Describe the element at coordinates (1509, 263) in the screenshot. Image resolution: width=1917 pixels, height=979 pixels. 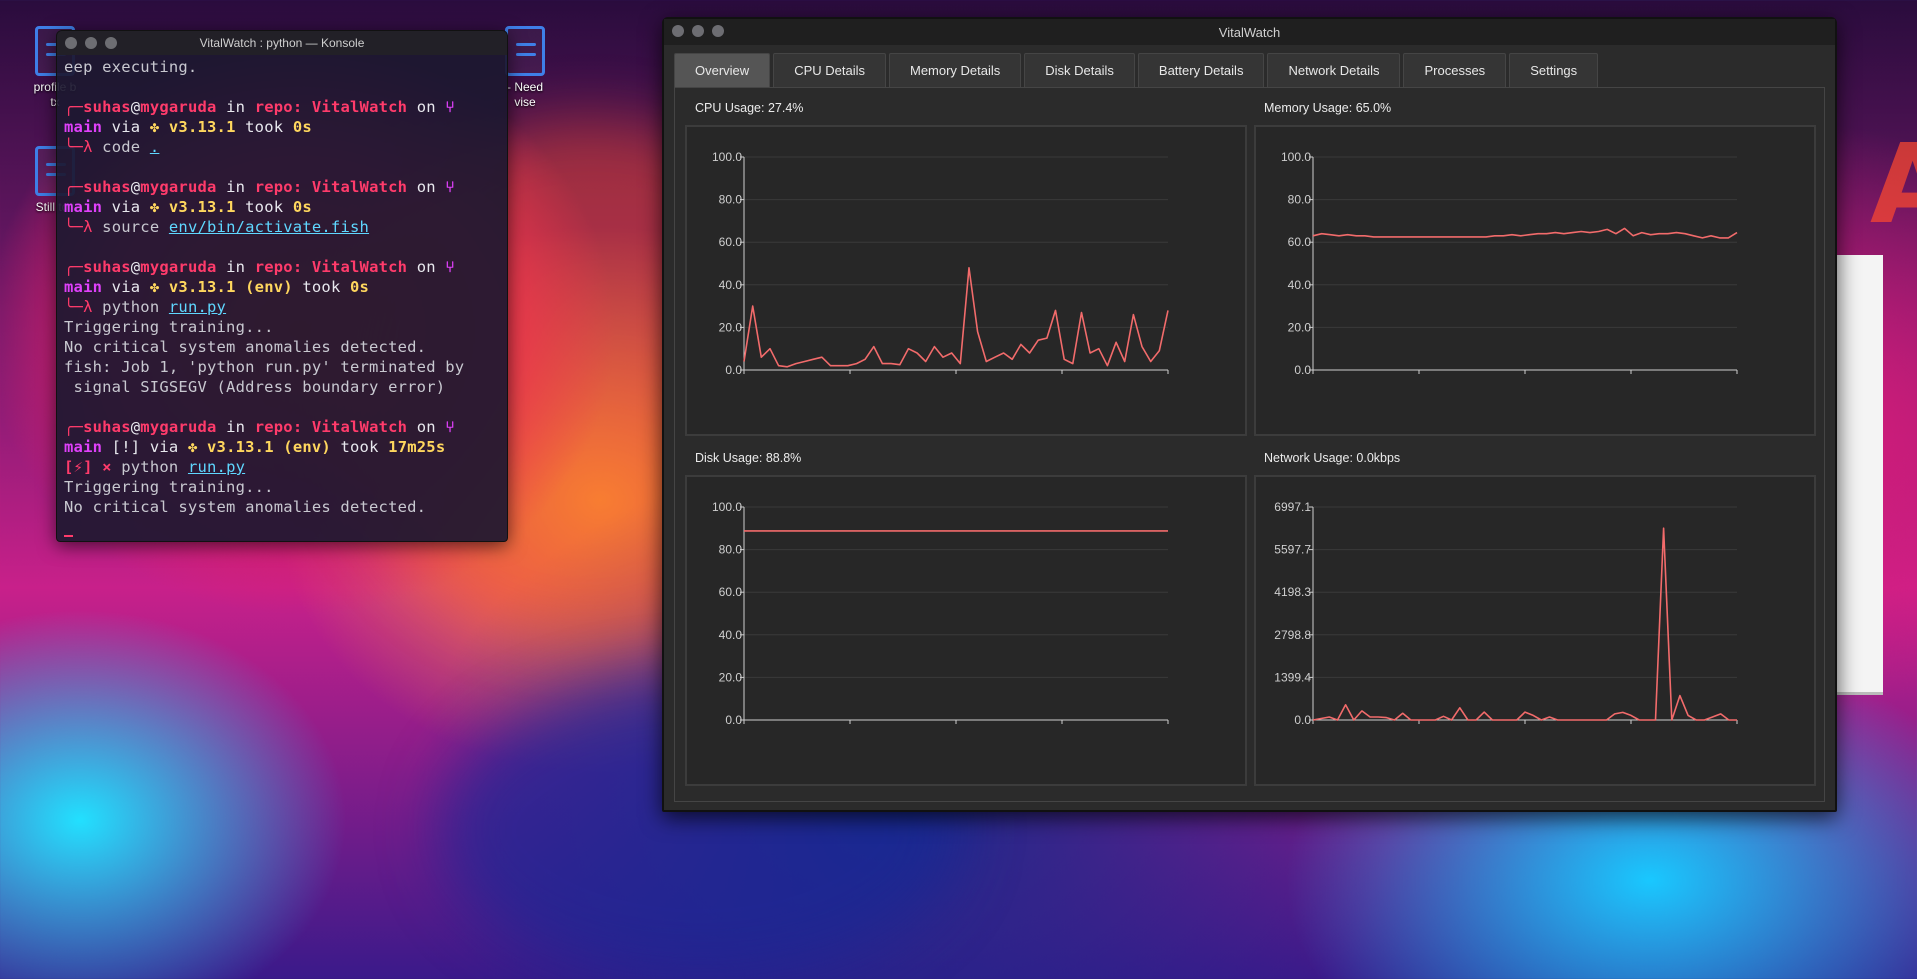
I see `memory-chart: 0.0 20.0 40.0 60.0 80.0 100.0` at that location.